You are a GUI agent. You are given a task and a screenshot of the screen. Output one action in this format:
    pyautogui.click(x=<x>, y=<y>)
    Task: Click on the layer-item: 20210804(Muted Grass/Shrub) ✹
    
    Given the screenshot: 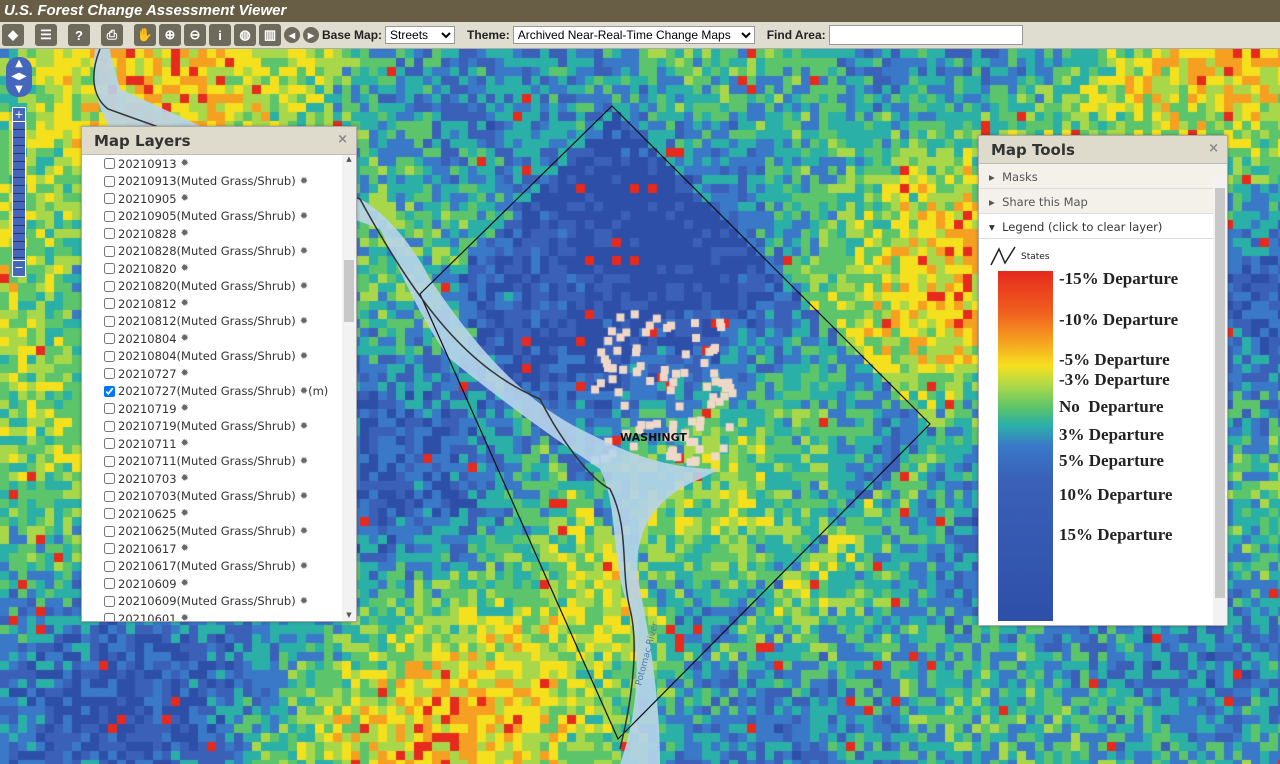 What is the action you would take?
    pyautogui.click(x=223, y=357)
    